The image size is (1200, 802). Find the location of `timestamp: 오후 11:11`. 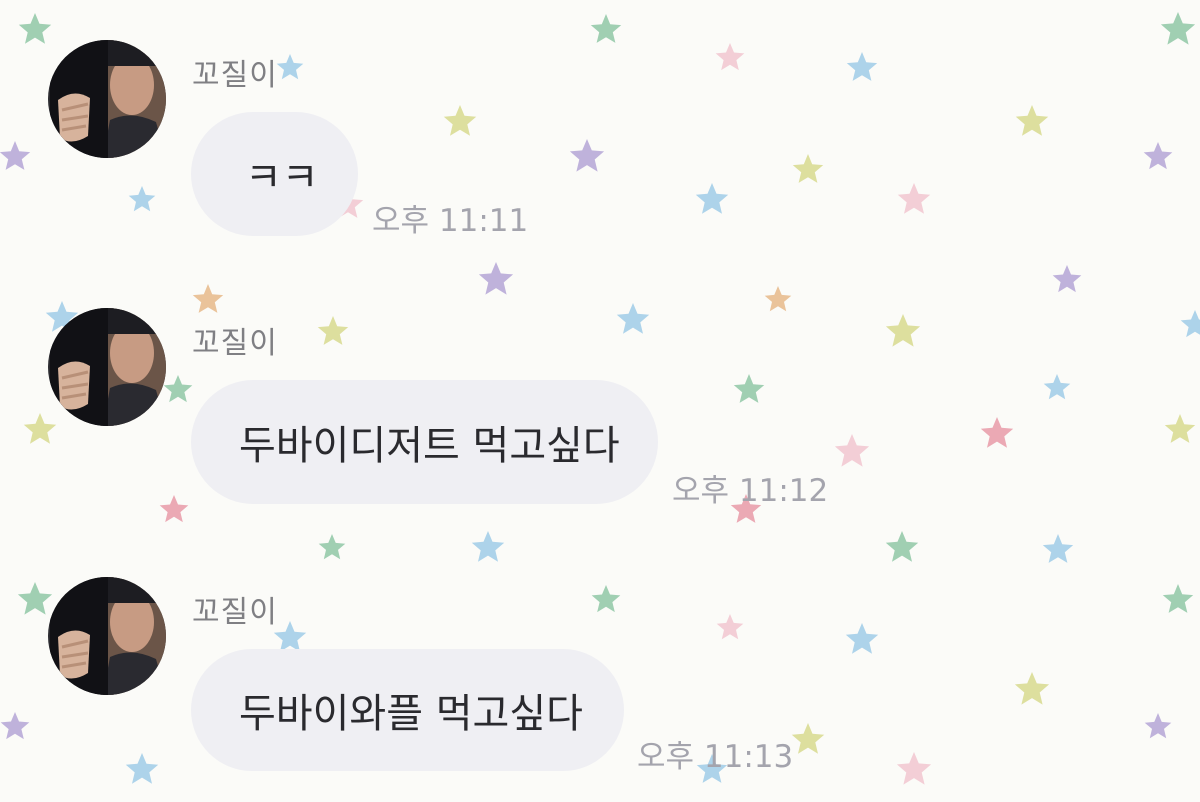

timestamp: 오후 11:11 is located at coordinates (450, 221).